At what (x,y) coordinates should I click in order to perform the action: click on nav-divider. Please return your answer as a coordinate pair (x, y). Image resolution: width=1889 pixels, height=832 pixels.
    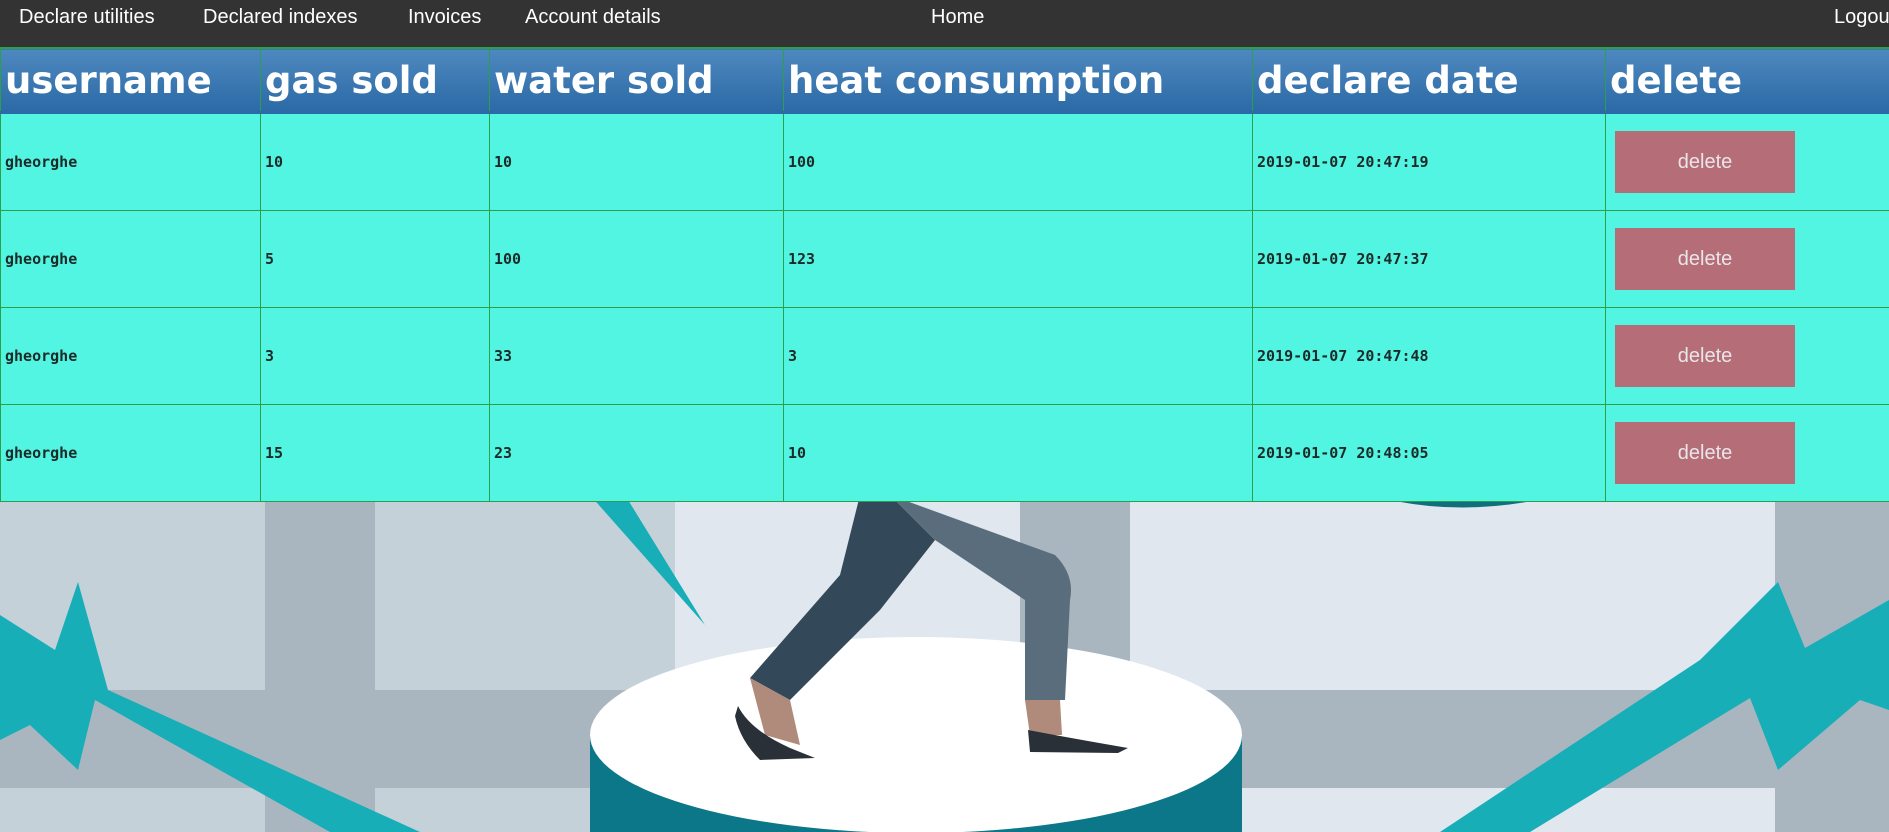
    Looking at the image, I should click on (944, 47).